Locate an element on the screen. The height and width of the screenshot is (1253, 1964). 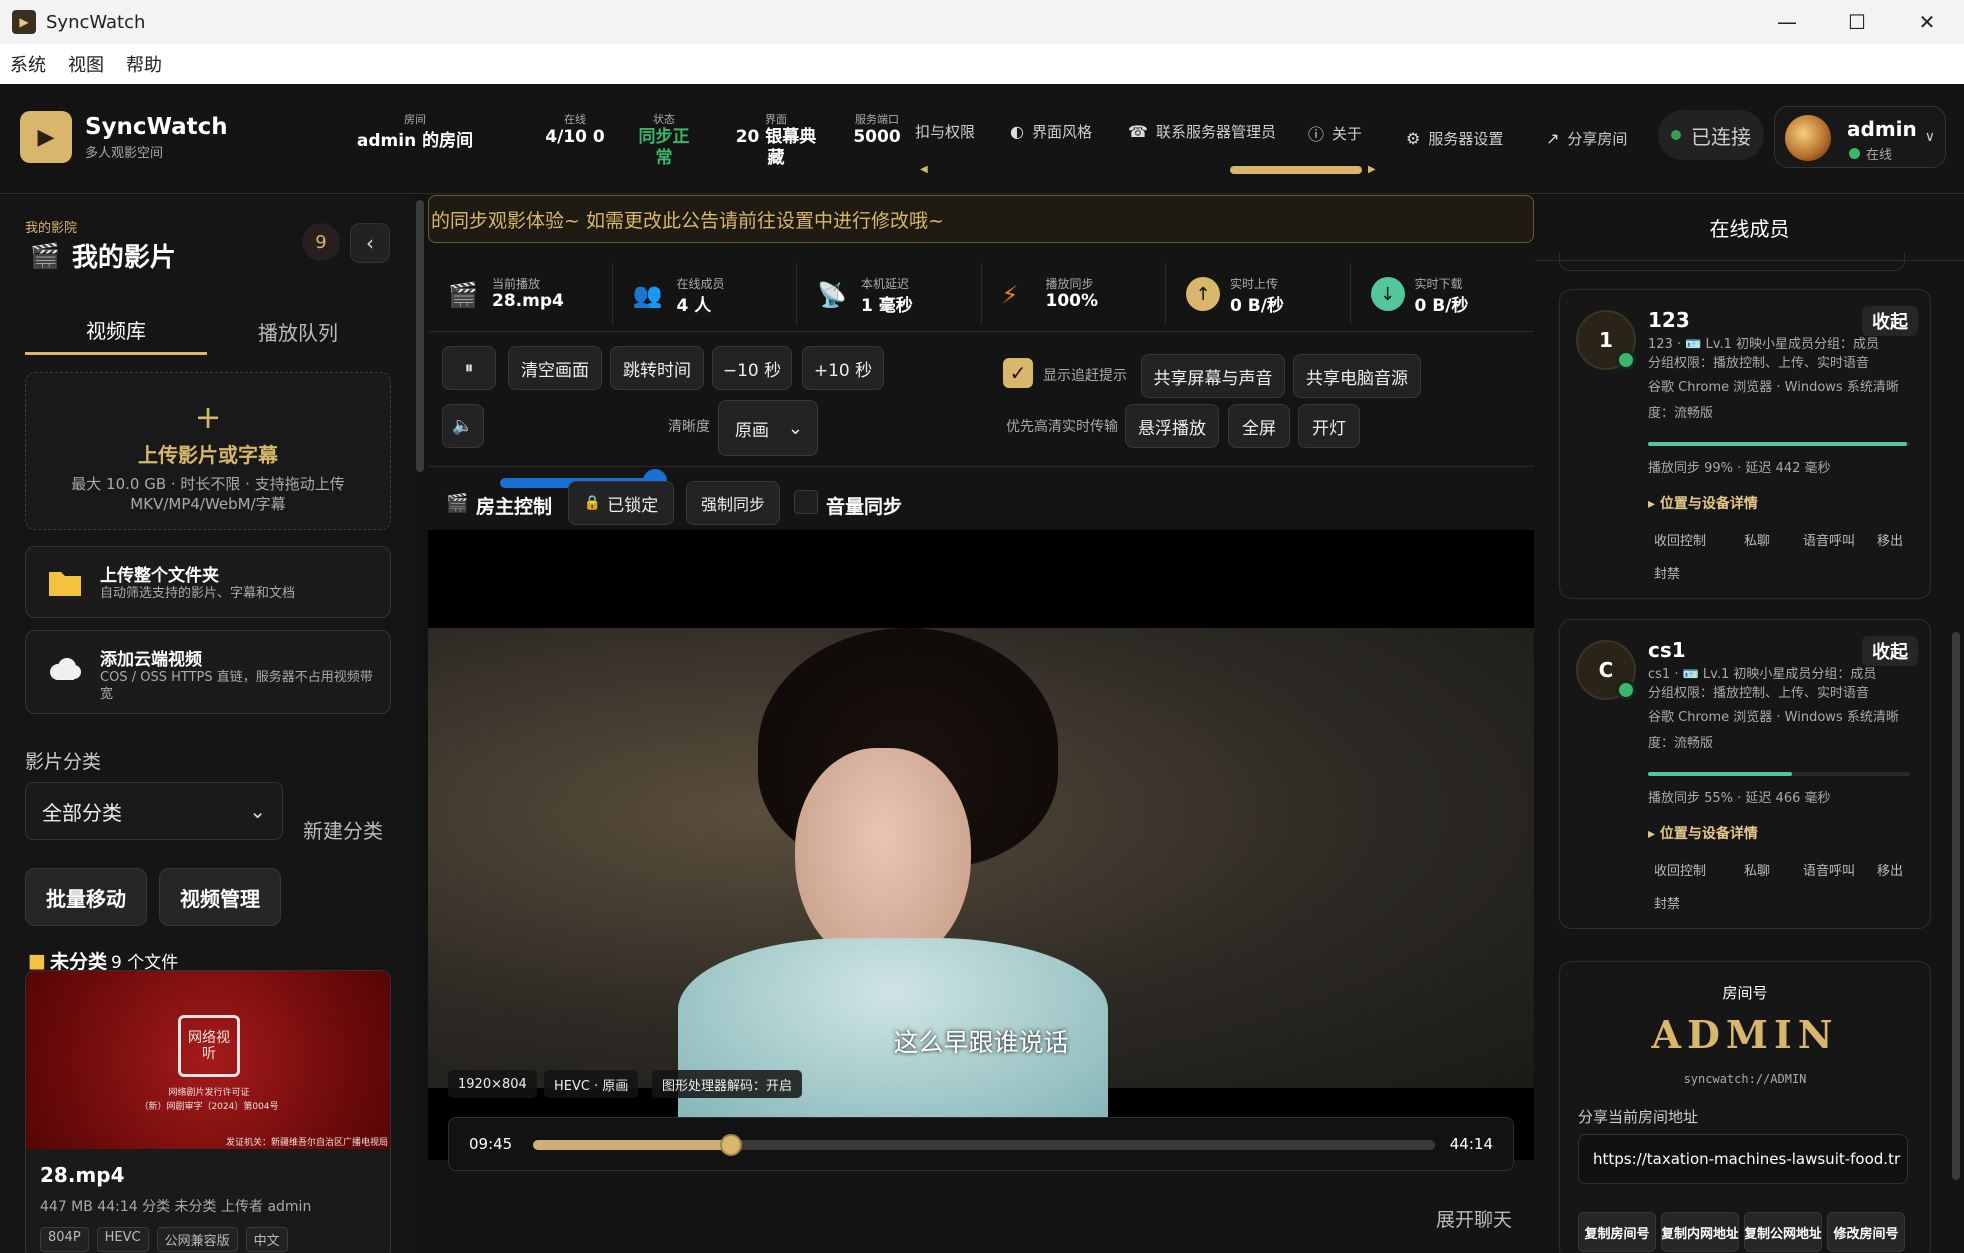
stat-label: 实时上传 is located at coordinates (1254, 284).